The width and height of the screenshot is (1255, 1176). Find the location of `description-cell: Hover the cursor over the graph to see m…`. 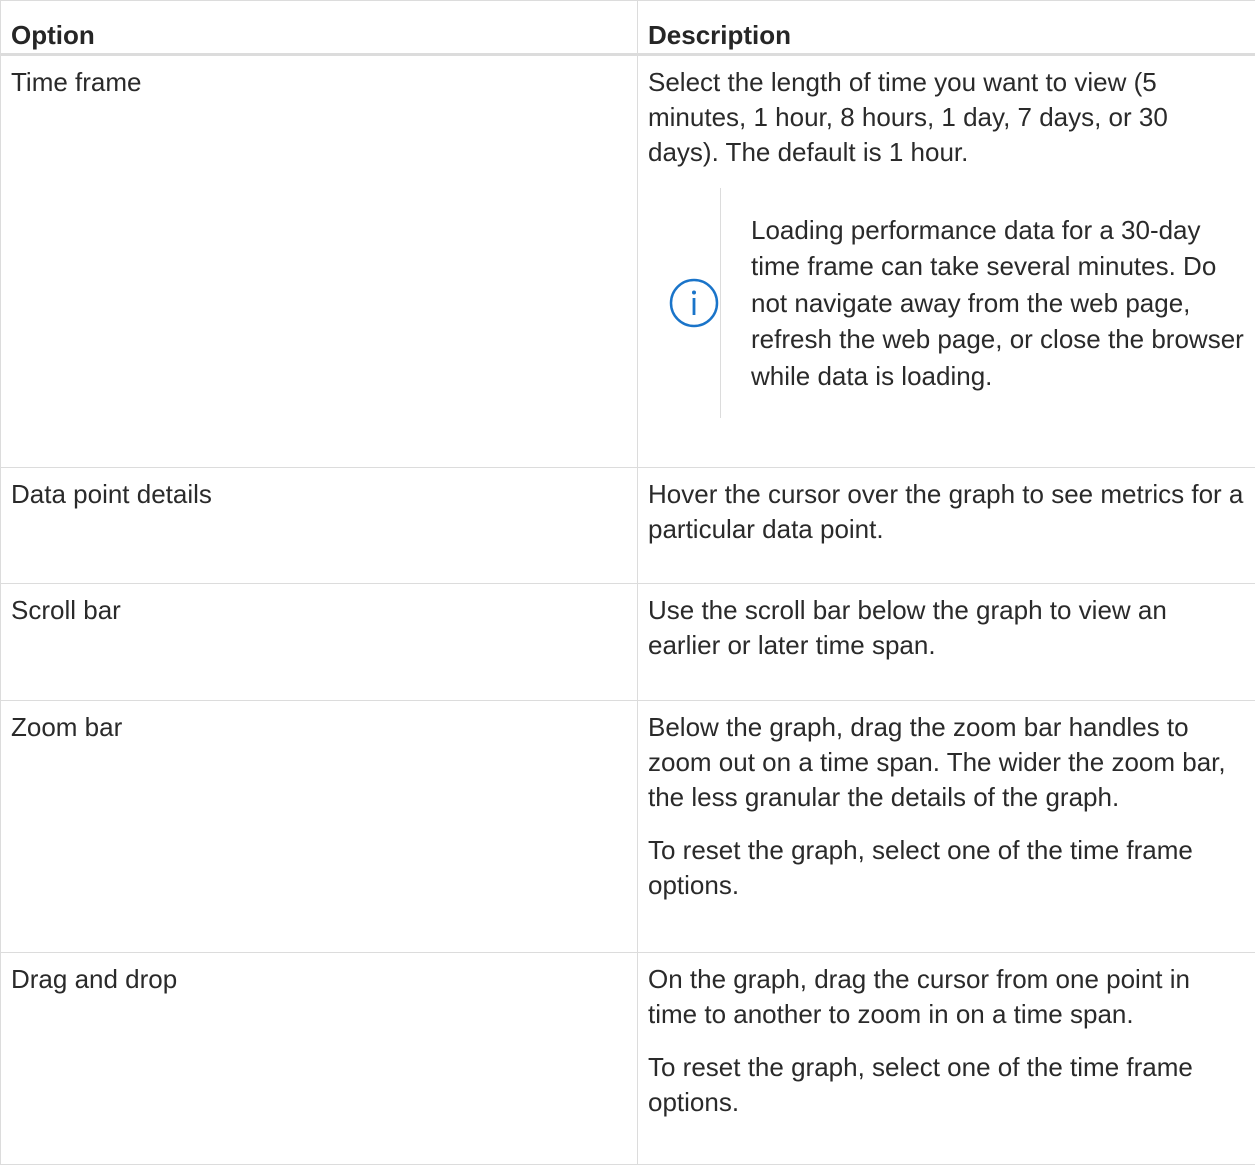

description-cell: Hover the cursor over the graph to see m… is located at coordinates (946, 525).